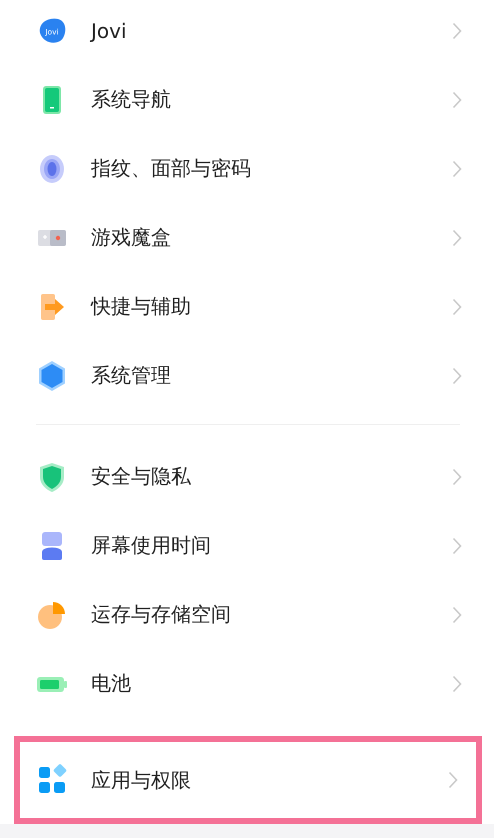  What do you see at coordinates (247, 375) in the screenshot?
I see `settings-item: 系统管理` at bounding box center [247, 375].